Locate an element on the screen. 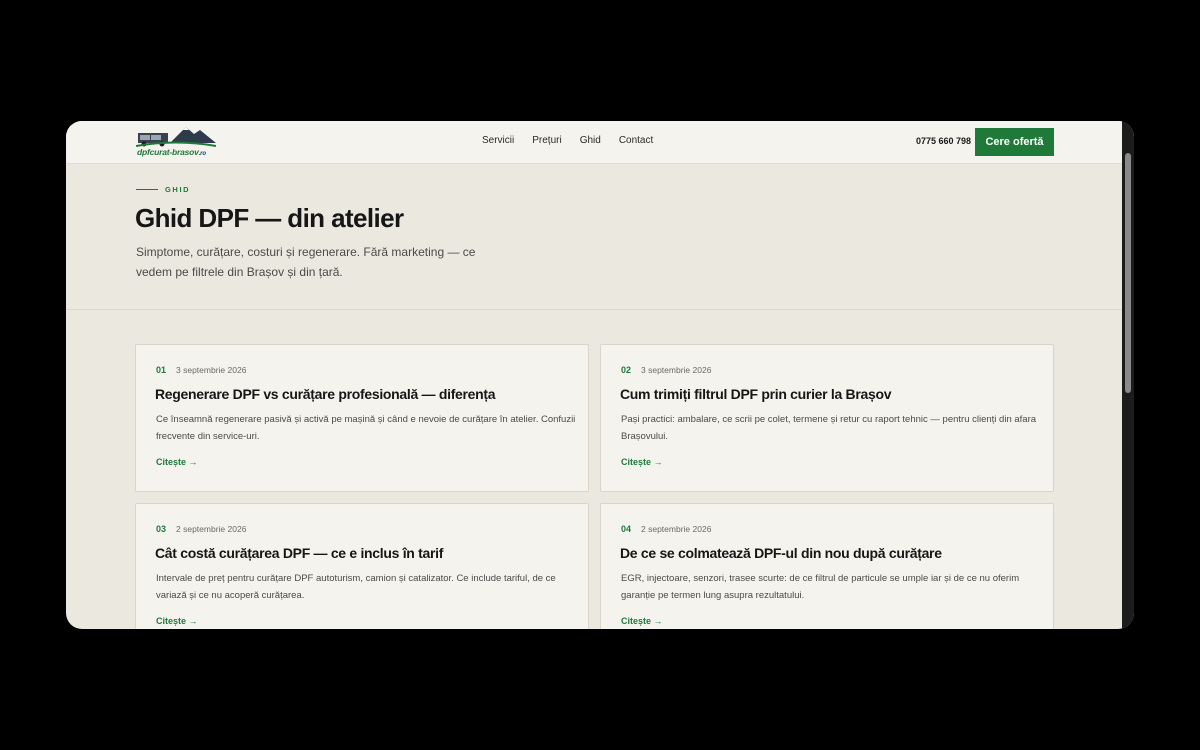 The height and width of the screenshot is (750, 1200). card-meta: 02 3 septembrie 2026 is located at coordinates (666, 370).